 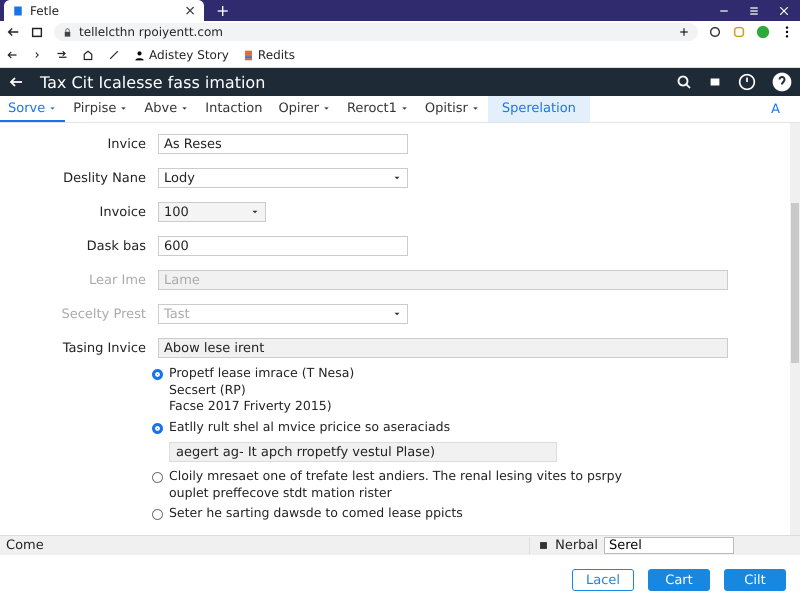 I want to click on field-label: Invoice, so click(x=122, y=212).